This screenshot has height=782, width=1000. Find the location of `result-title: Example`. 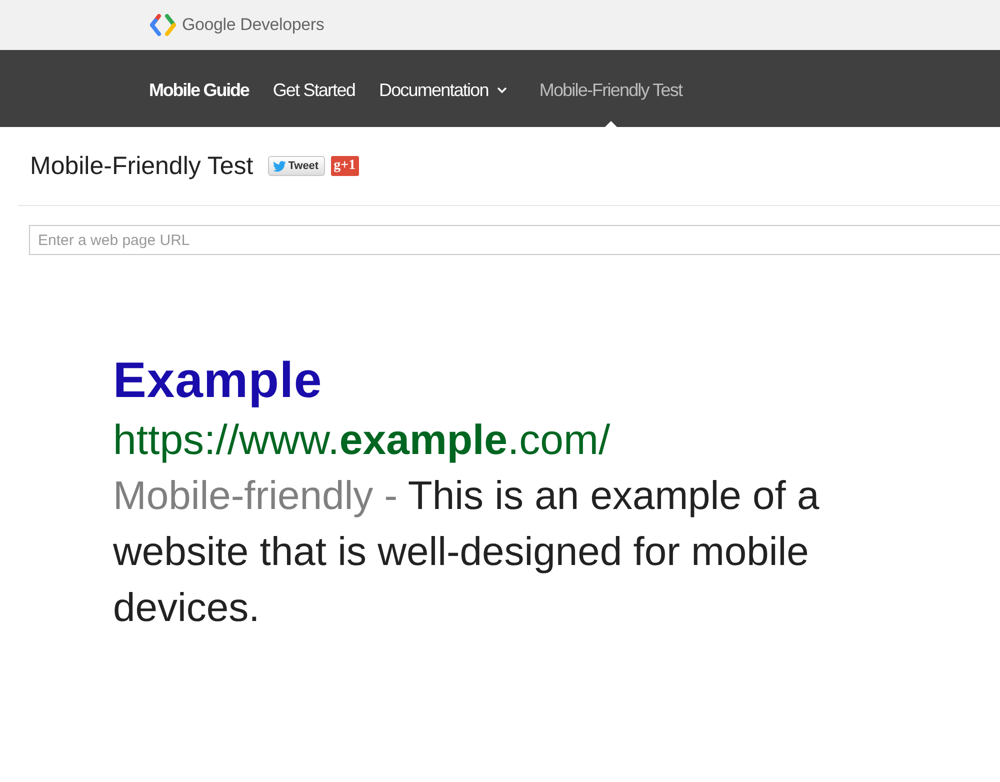

result-title: Example is located at coordinates (217, 380).